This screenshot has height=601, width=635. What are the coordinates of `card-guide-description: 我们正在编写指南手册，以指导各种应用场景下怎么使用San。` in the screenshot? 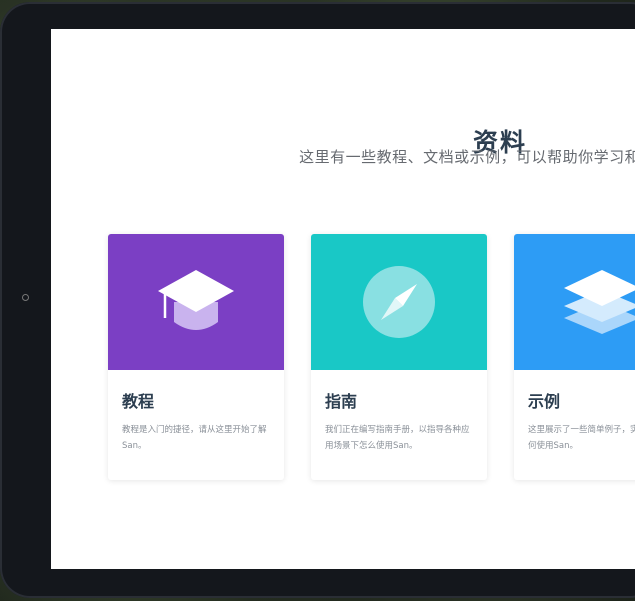 It's located at (397, 438).